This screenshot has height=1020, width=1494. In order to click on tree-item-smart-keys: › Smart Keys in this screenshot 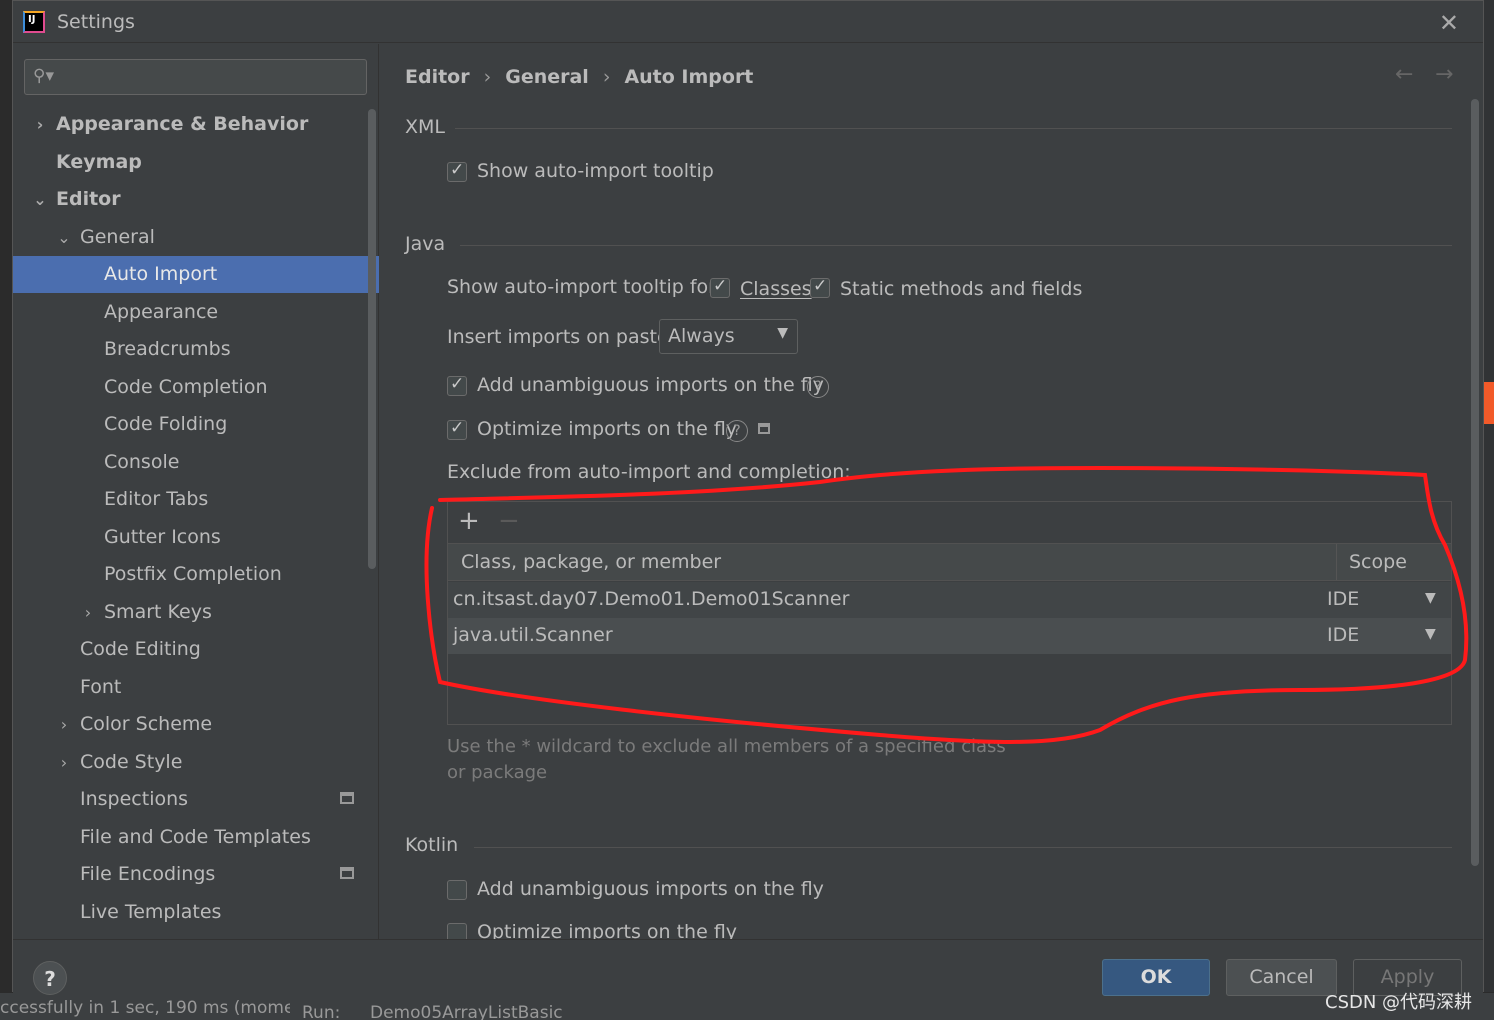, I will do `click(196, 612)`.